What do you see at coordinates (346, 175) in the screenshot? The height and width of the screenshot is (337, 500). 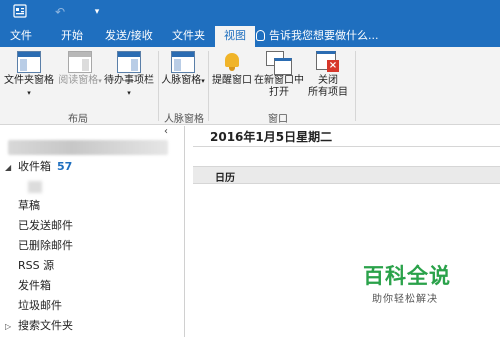 I see `calendar-section-header: 日历` at bounding box center [346, 175].